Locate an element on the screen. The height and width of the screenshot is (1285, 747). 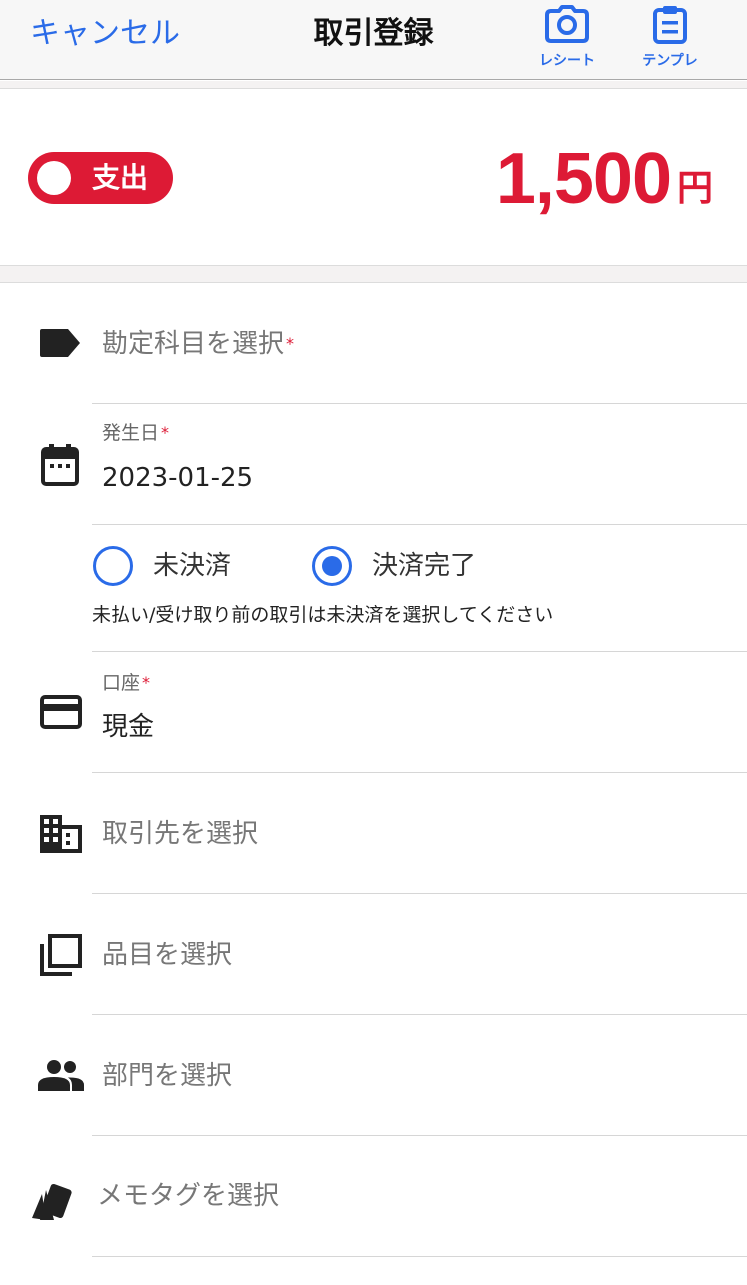
currency-label: 円 is located at coordinates (694, 188).